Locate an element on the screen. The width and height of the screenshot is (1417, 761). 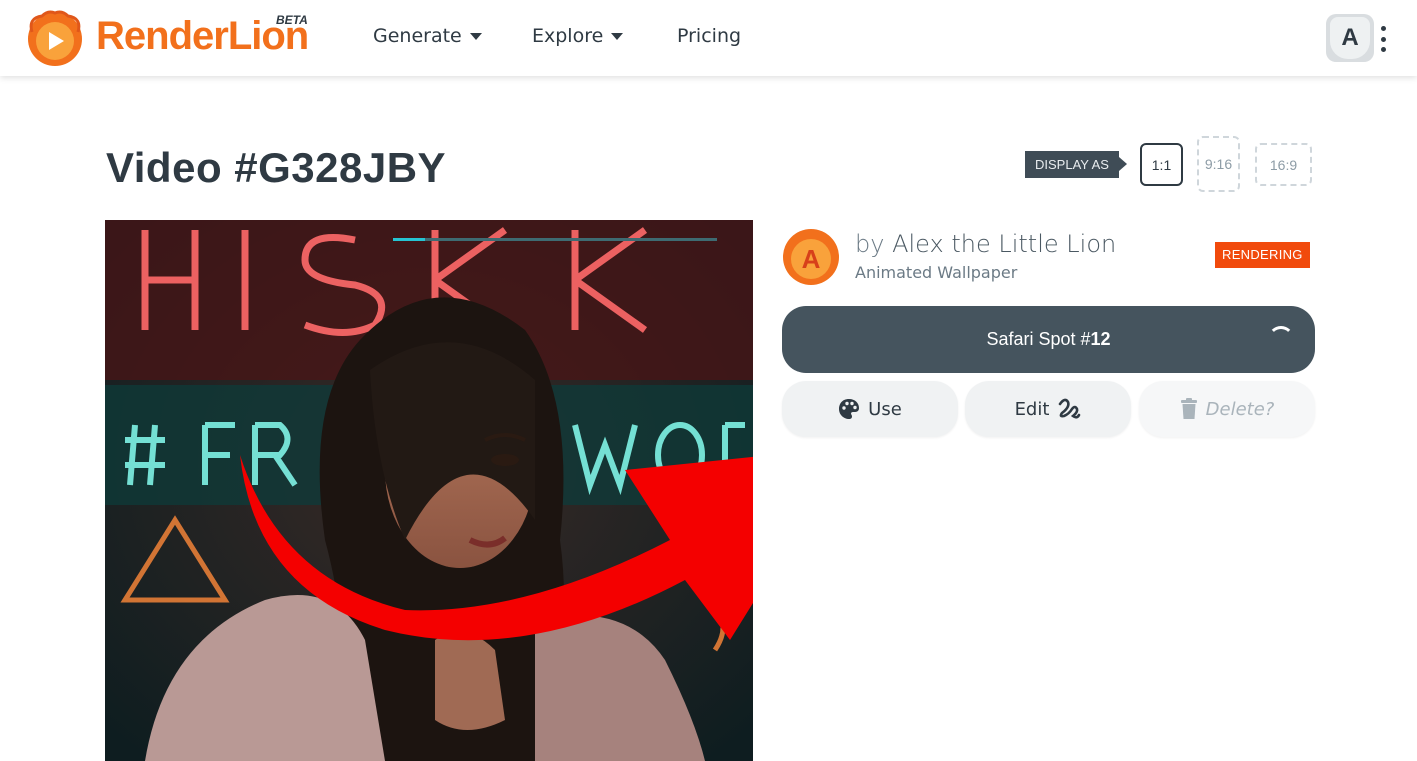
nav-pricing: Pricing is located at coordinates (709, 36).